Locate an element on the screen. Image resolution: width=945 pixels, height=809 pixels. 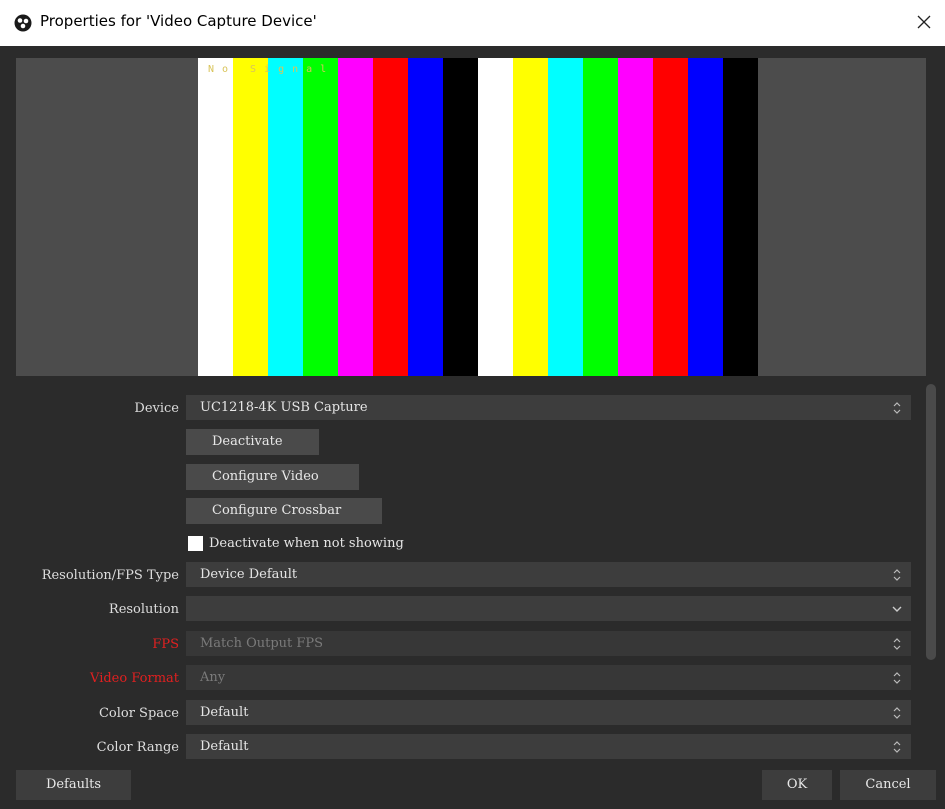
defaults-button: Defaults is located at coordinates (73, 785).